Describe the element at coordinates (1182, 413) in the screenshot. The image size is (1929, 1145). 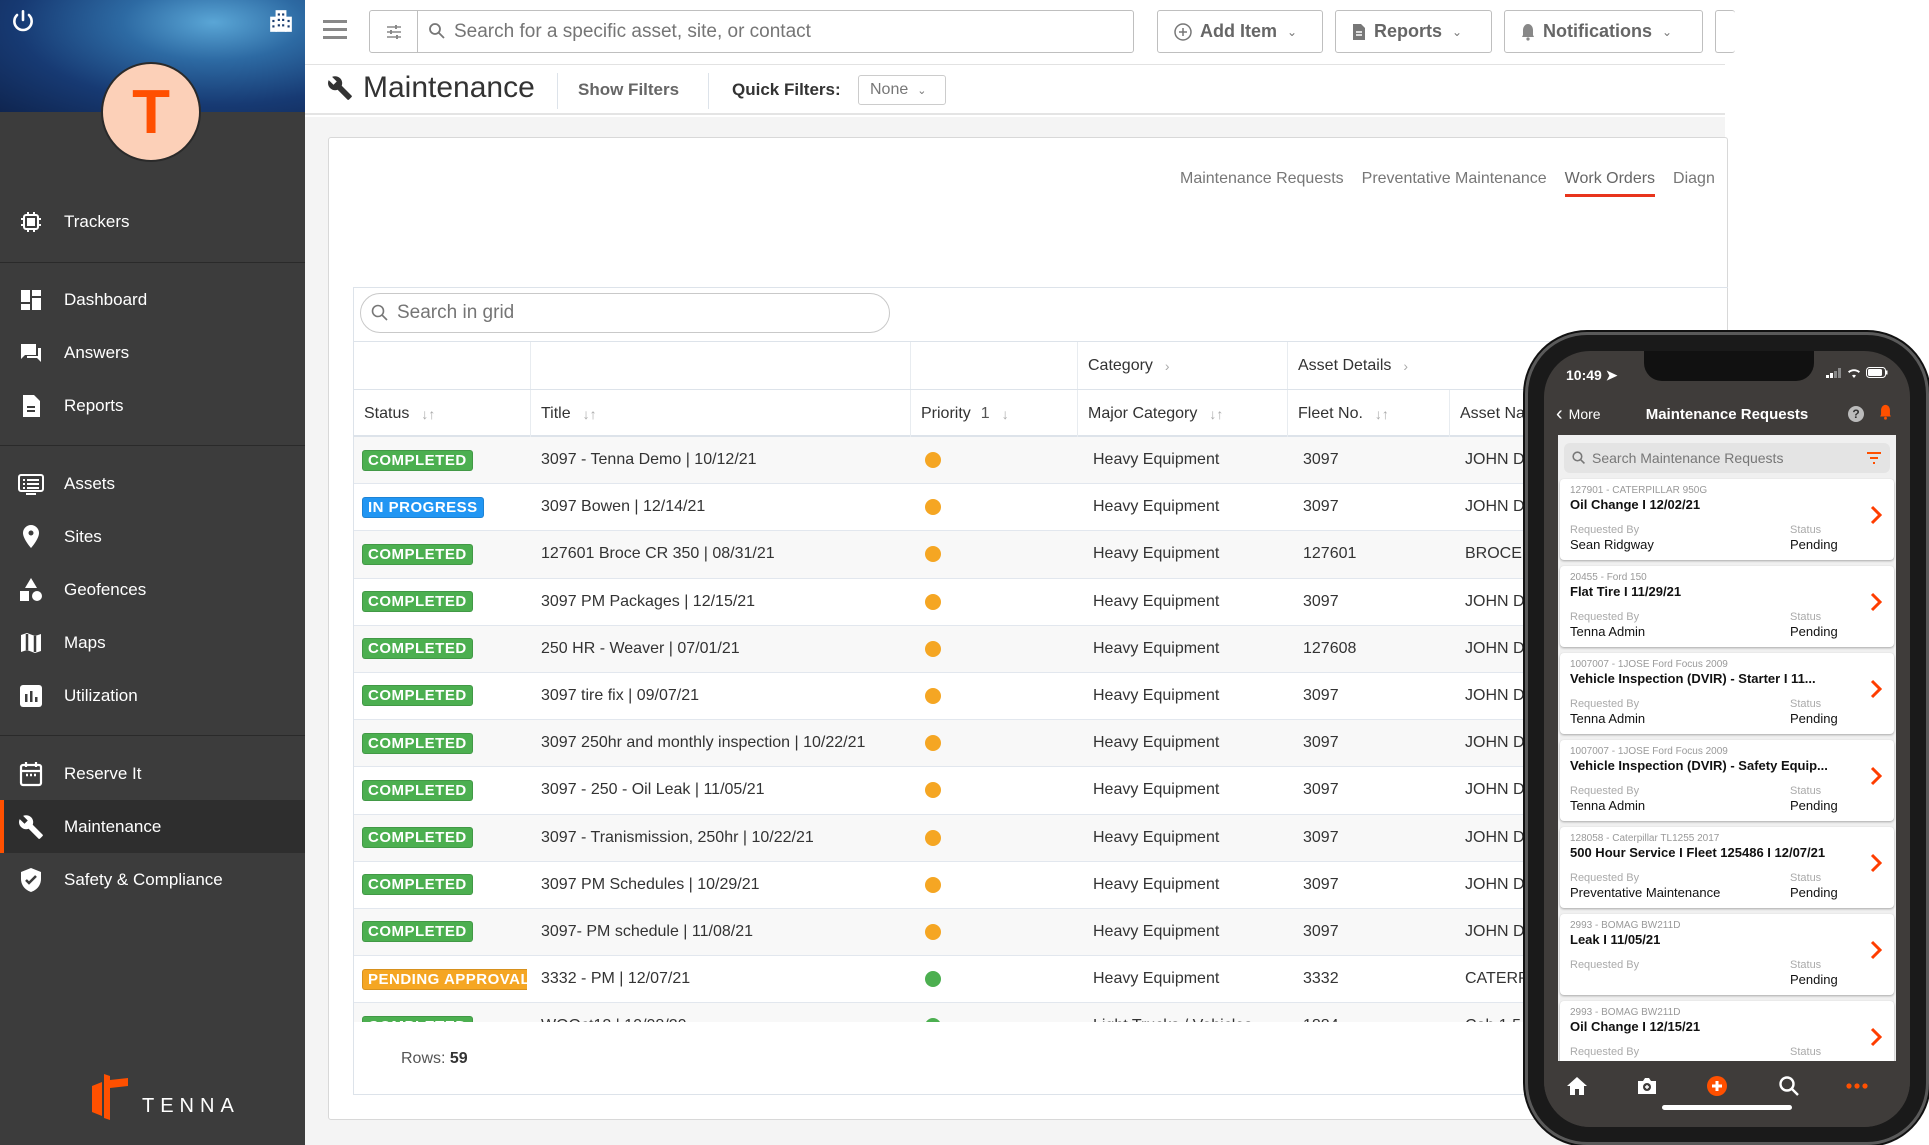
I see `column-header-major-category: Major Category ↓↑` at that location.